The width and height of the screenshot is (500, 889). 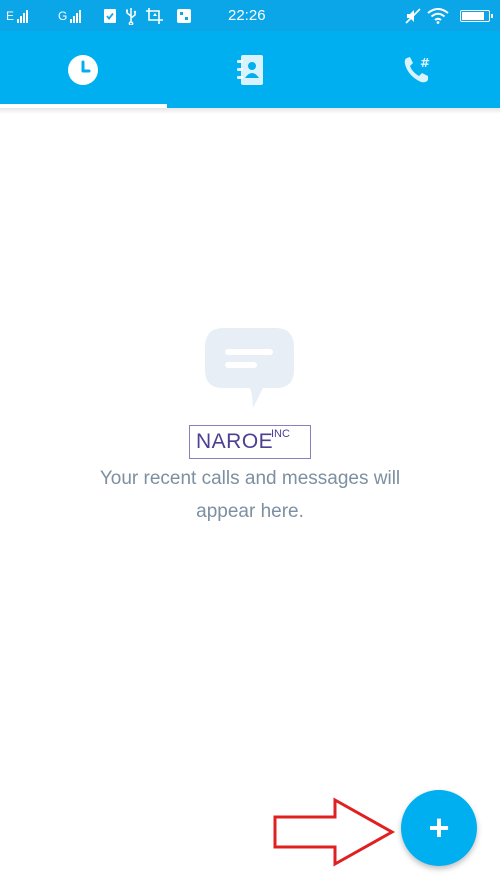 I want to click on tab-dialpad: #, so click(x=416, y=69).